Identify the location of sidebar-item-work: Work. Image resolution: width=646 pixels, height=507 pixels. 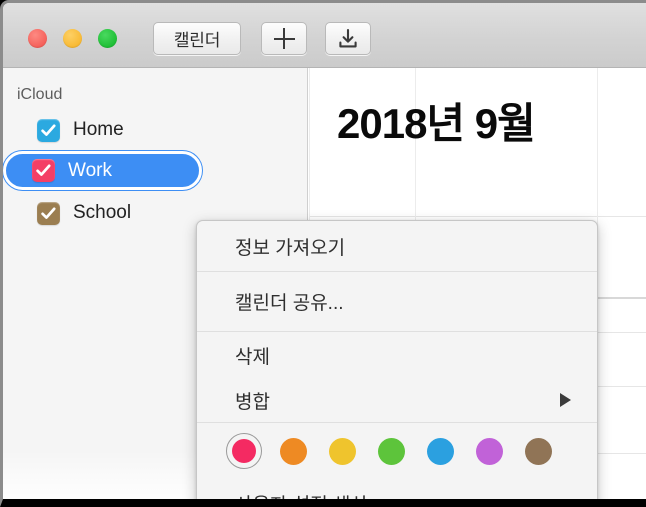
(102, 170).